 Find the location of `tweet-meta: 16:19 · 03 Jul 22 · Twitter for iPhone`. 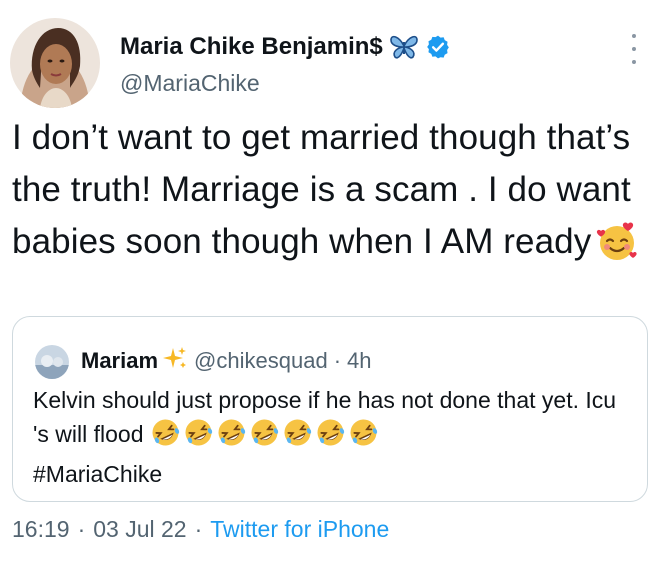

tweet-meta: 16:19 · 03 Jul 22 · Twitter for iPhone is located at coordinates (200, 529).